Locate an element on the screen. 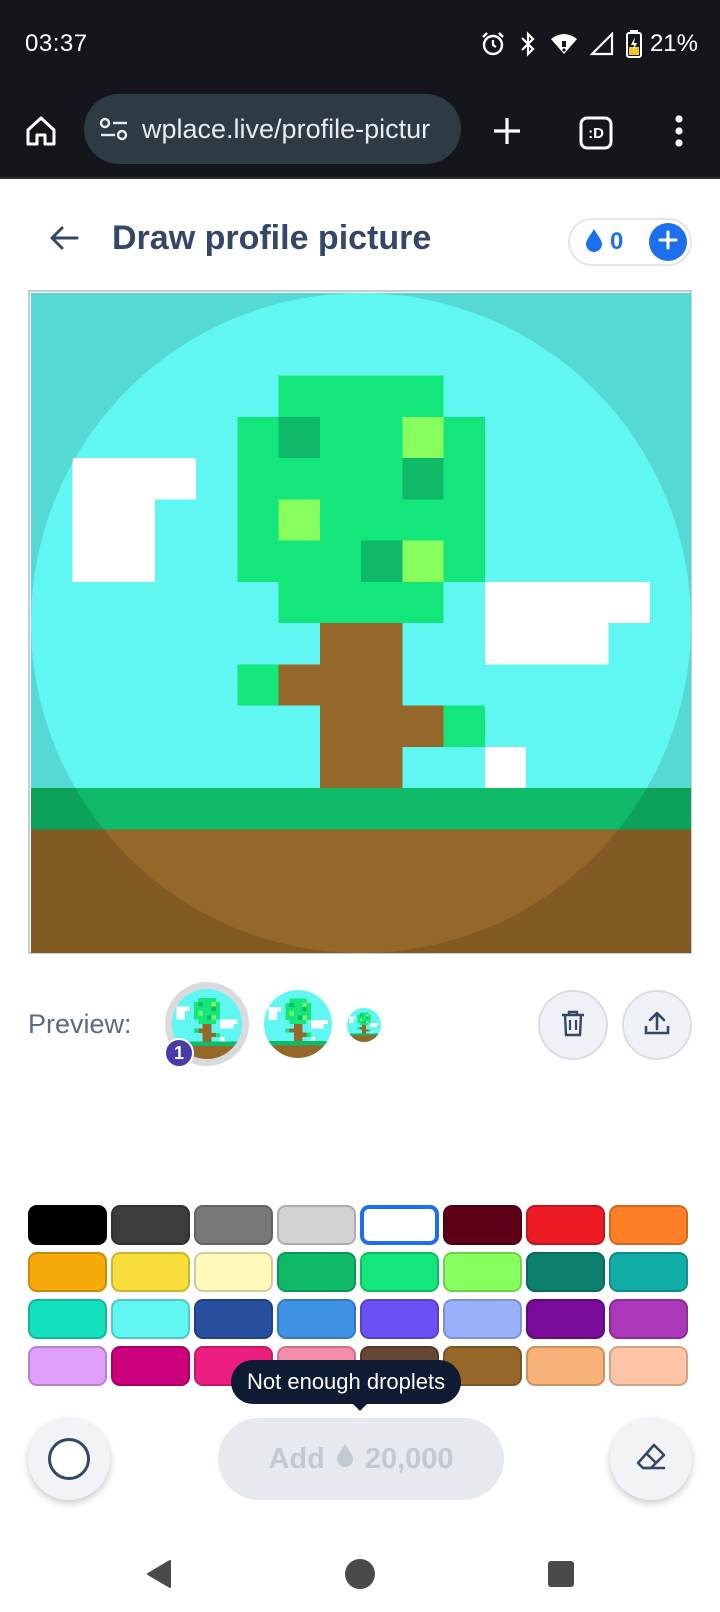 The image size is (720, 1612). bluetooth-icon is located at coordinates (528, 44).